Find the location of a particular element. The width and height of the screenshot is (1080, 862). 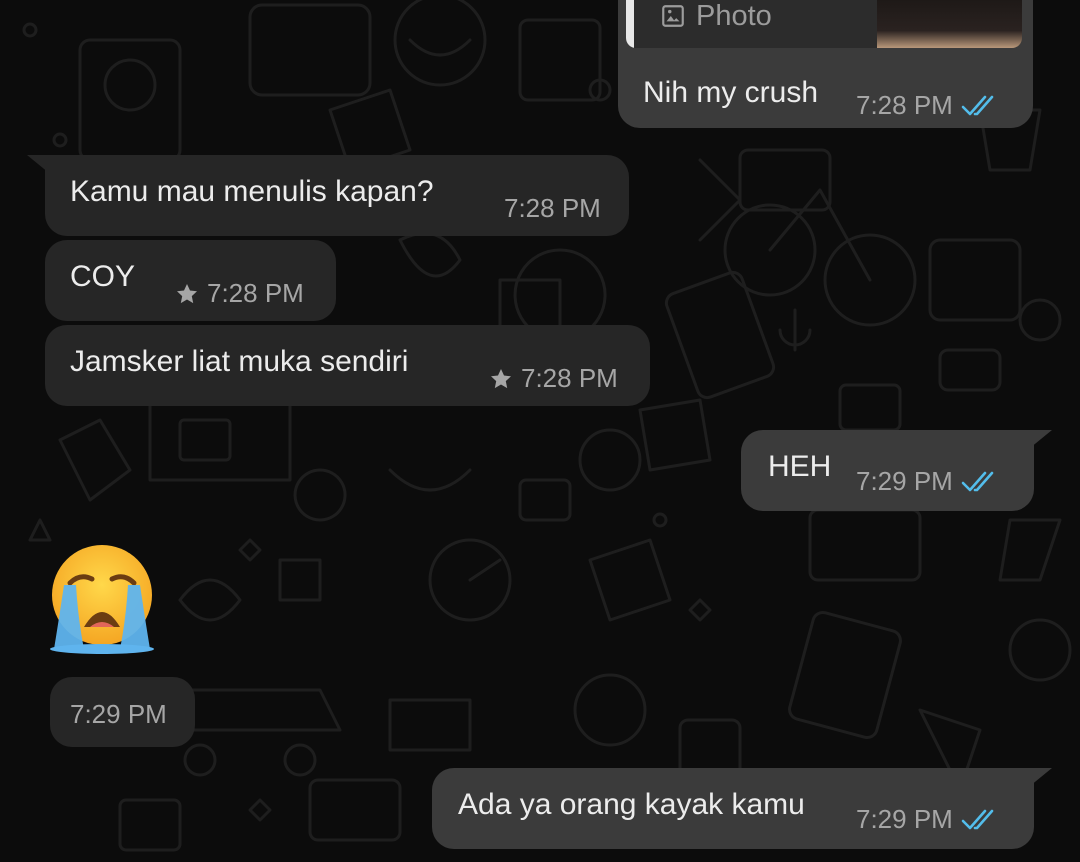

message-bubble-incoming: Kamu mau menulis kapan? 7:28 PM is located at coordinates (328, 195).